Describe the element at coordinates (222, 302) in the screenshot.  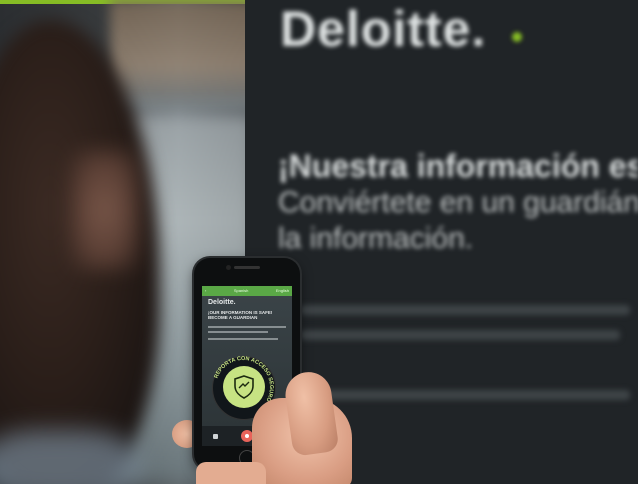
I see `ar-brand: Deloitte.` at that location.